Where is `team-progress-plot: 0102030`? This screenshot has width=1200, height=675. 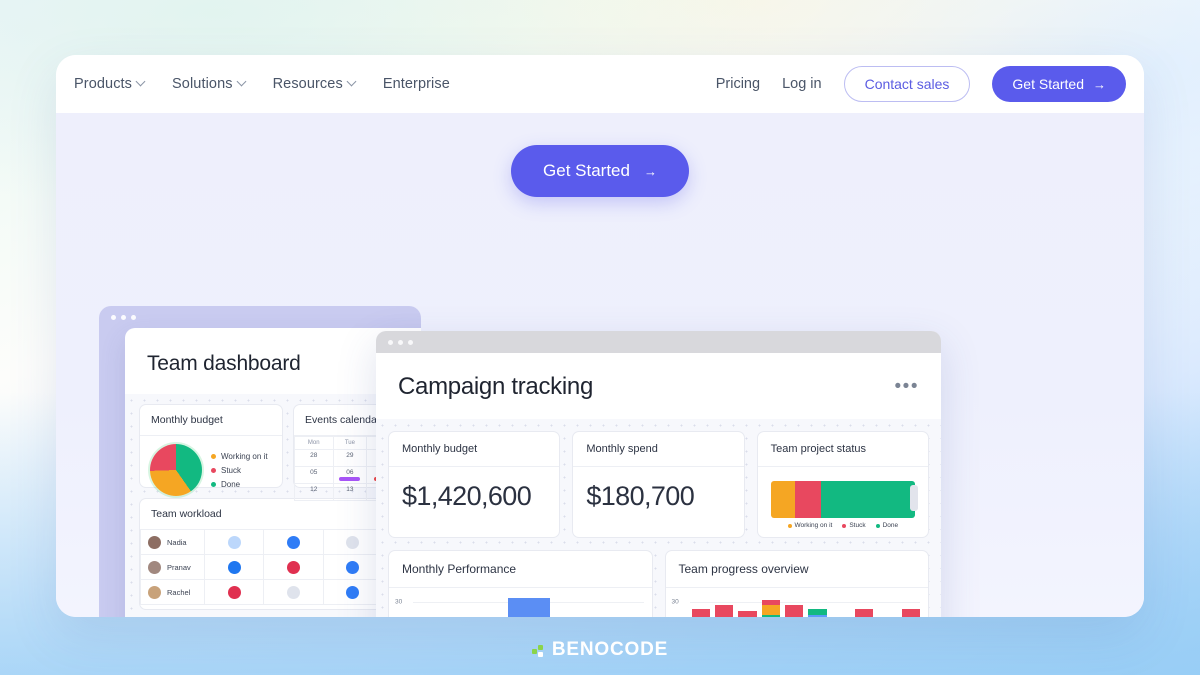 team-progress-plot: 0102030 is located at coordinates (797, 602).